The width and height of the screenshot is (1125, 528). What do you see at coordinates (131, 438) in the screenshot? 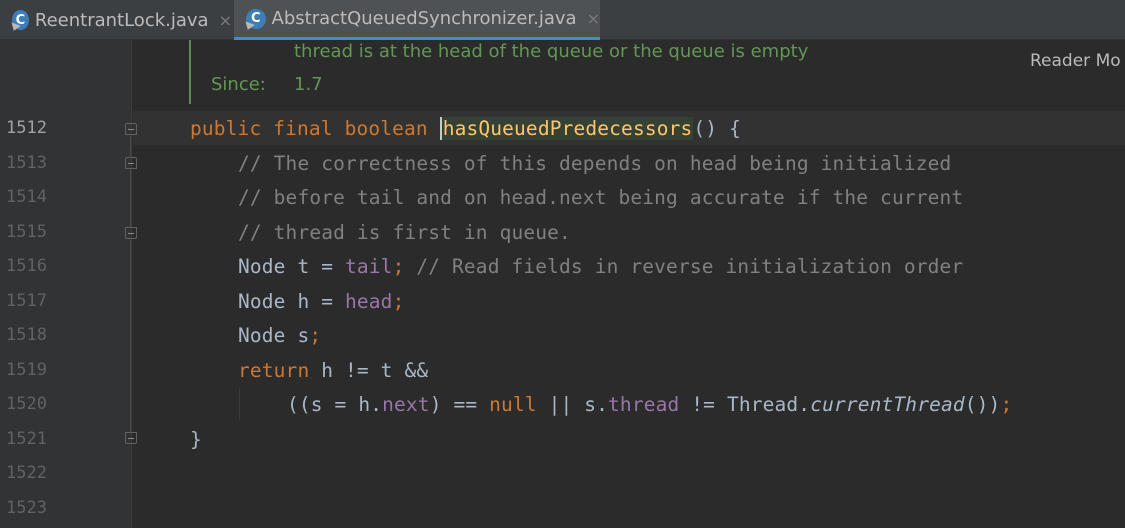
I see `fold-method-end-icon` at bounding box center [131, 438].